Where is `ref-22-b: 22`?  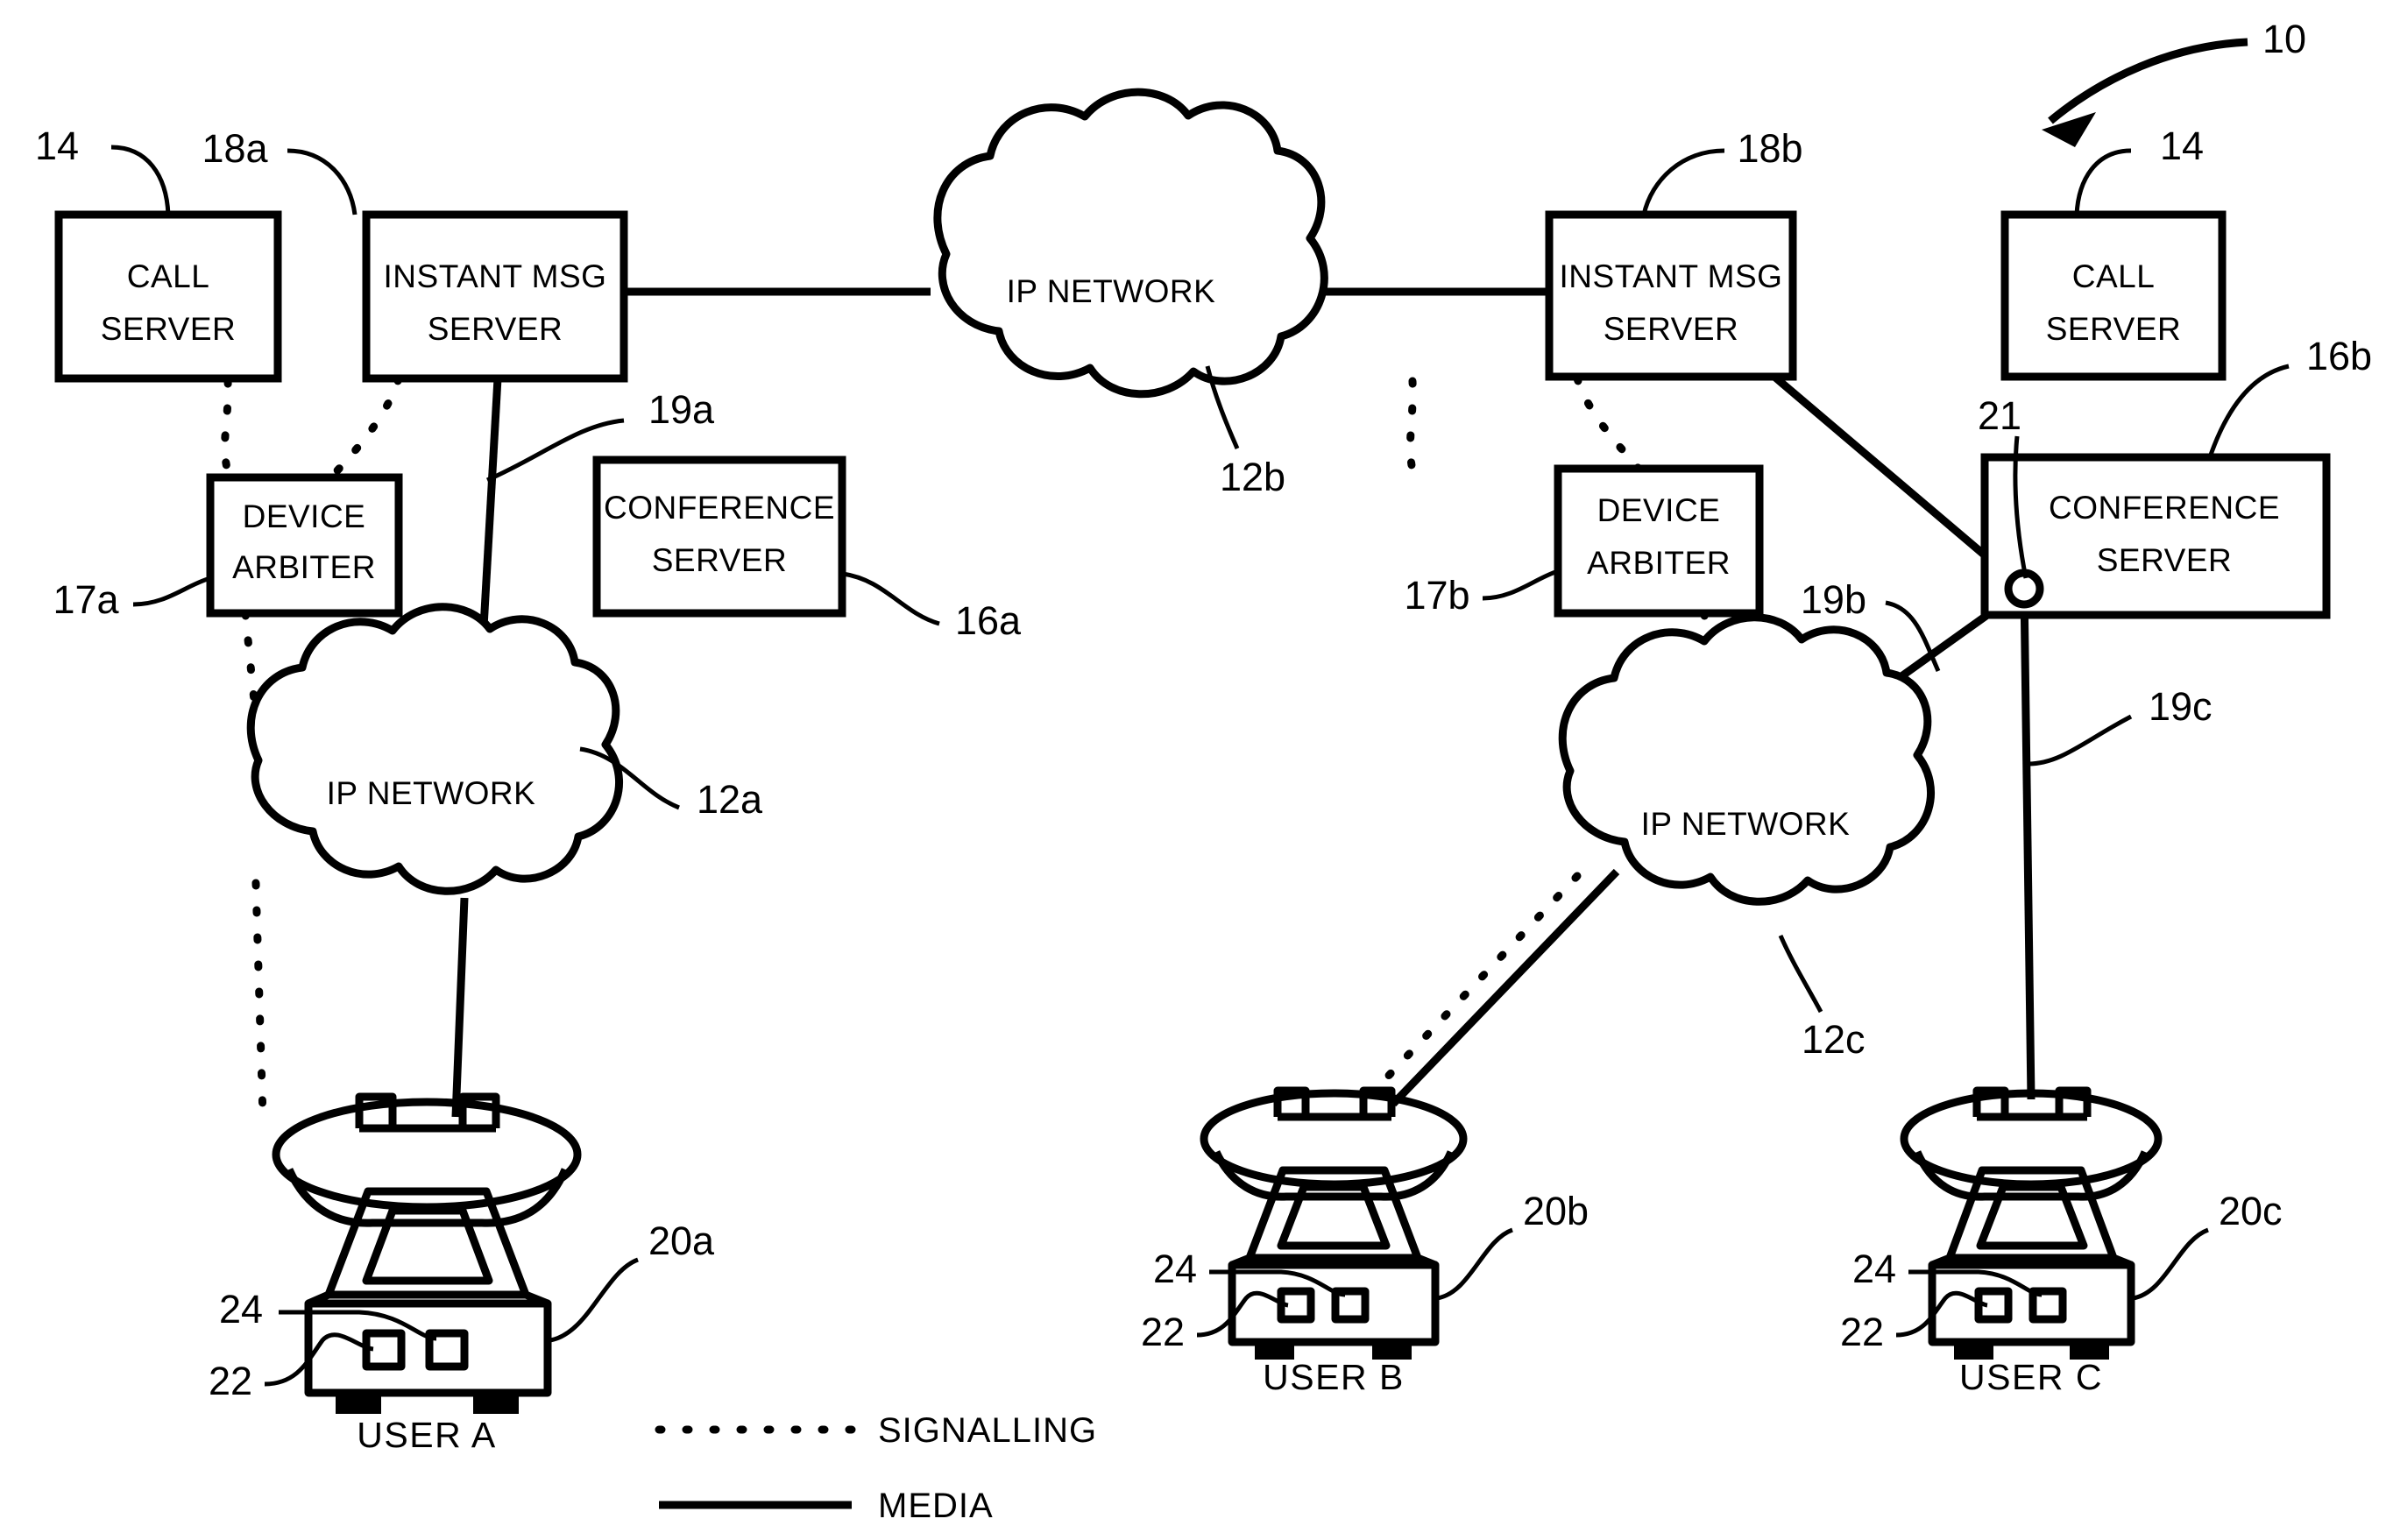
ref-22-b: 22 is located at coordinates (1163, 1332).